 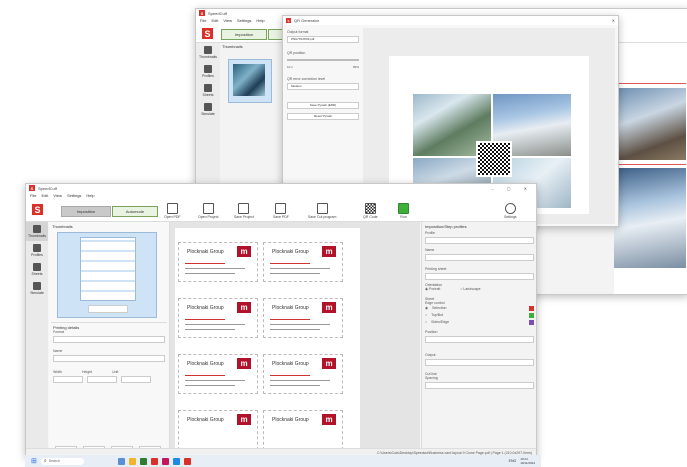 I want to click on name-label: Name, so click(x=58, y=351).